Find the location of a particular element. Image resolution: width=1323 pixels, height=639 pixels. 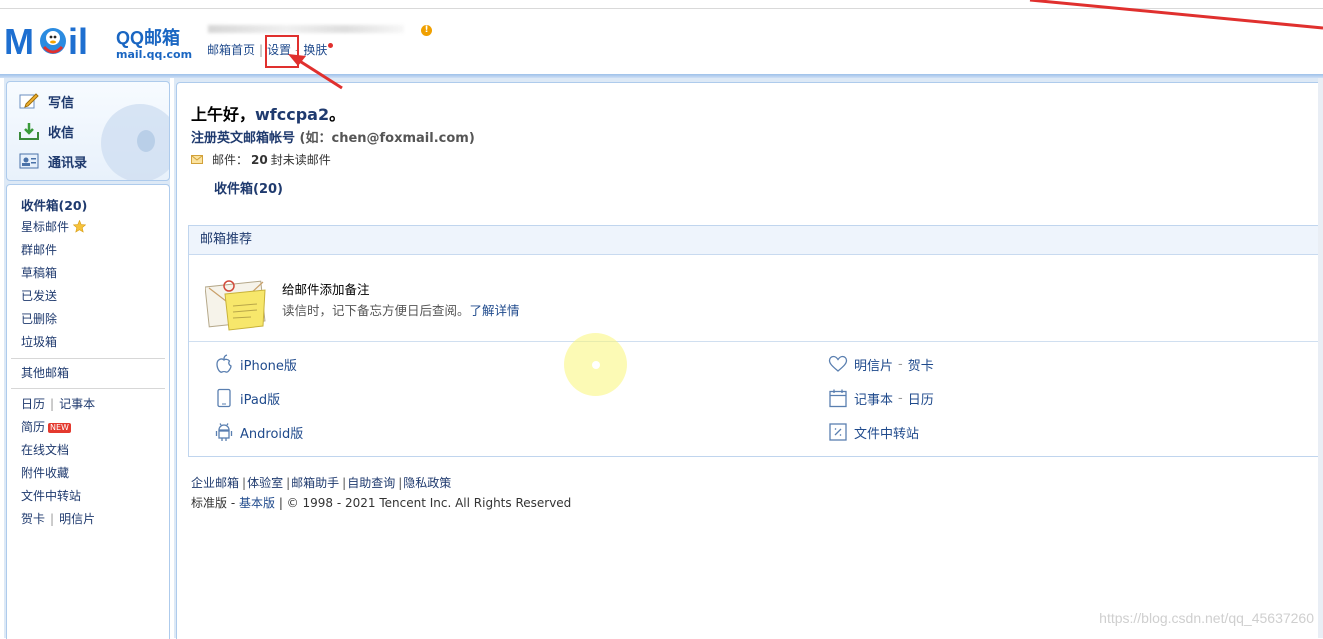

account-name-blurred is located at coordinates (306, 29).